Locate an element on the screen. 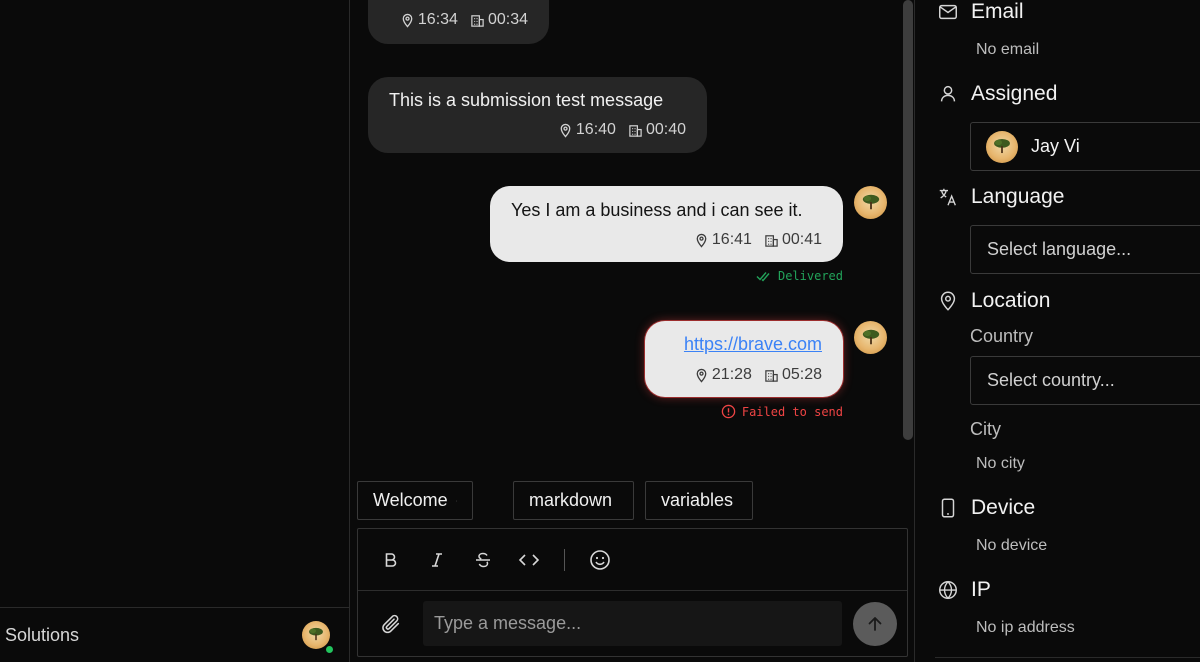  message-meta: 21:28 05:28 is located at coordinates (744, 375).